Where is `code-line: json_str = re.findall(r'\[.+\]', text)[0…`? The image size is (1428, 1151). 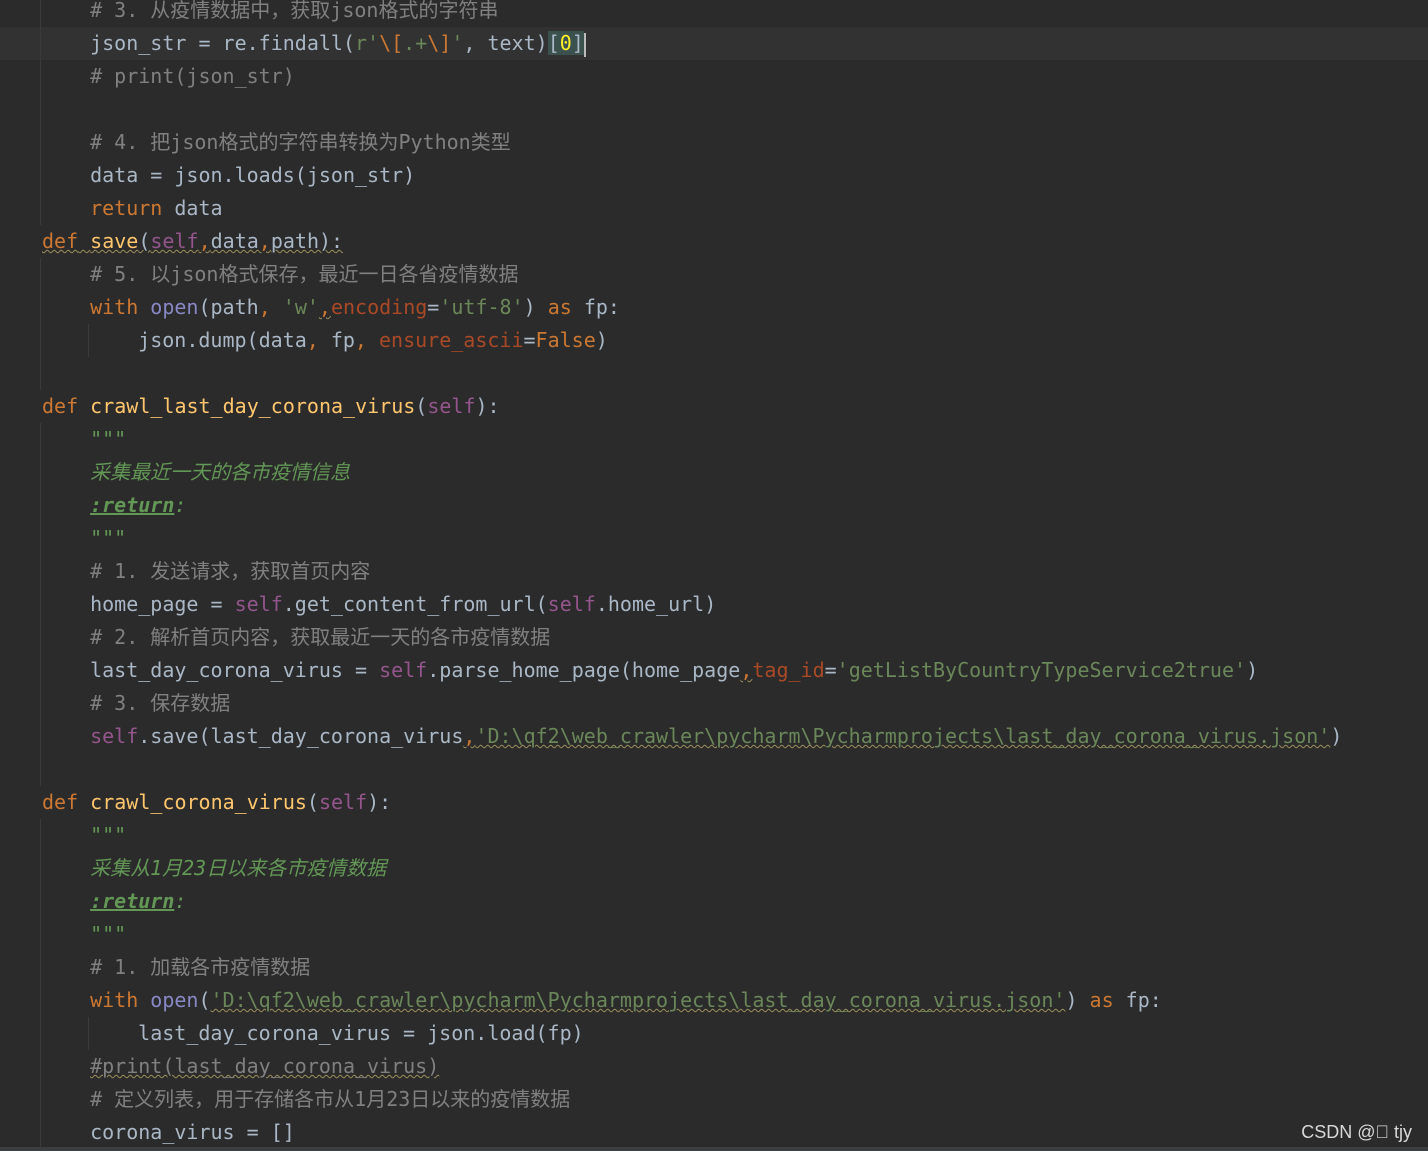 code-line: json_str = re.findall(r'\[.+\]', text)[0… is located at coordinates (714, 43).